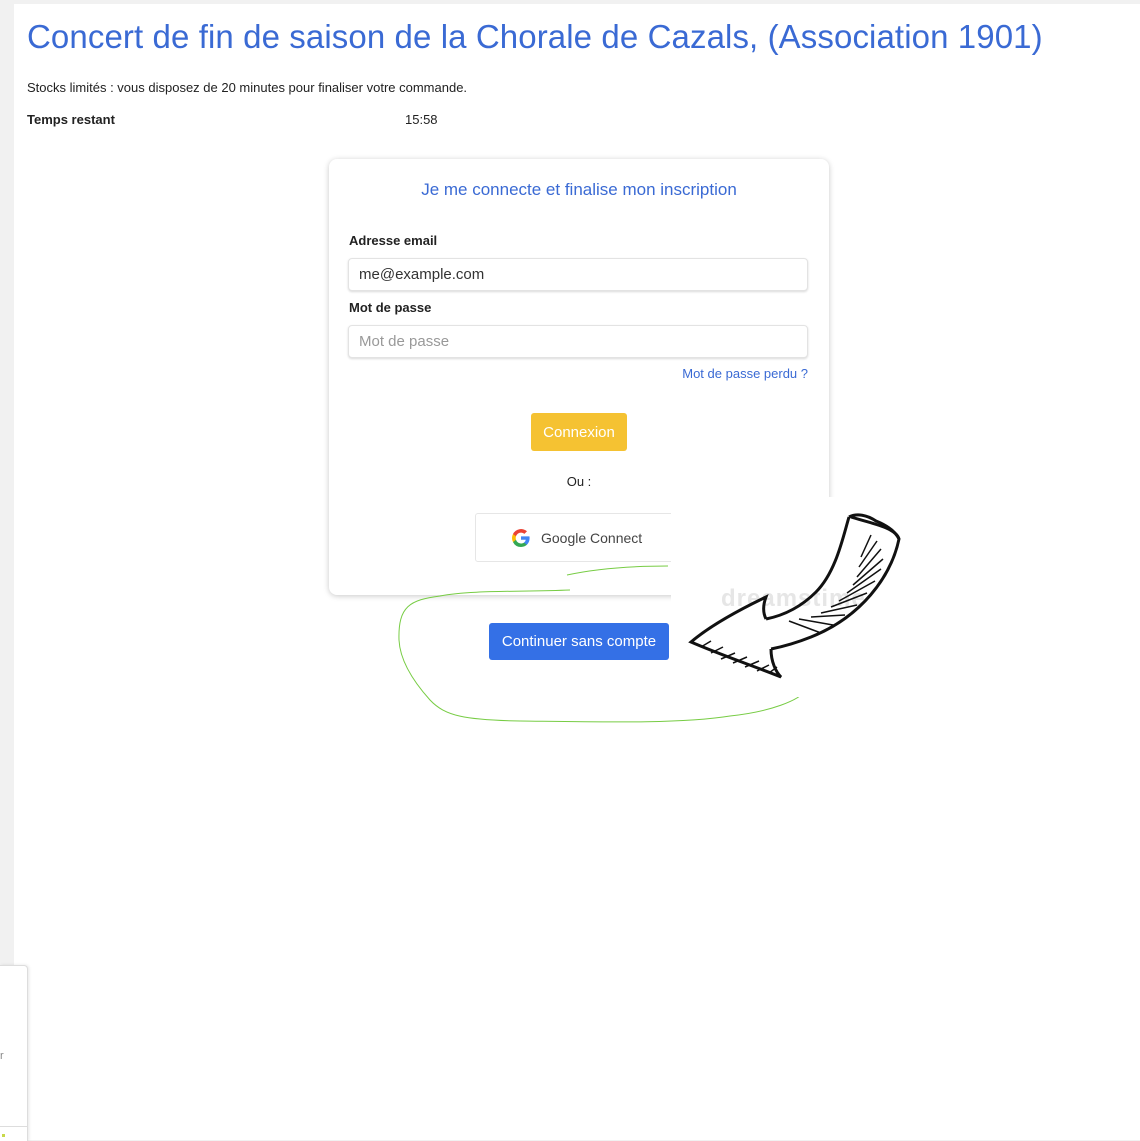 Image resolution: width=1140 pixels, height=1141 pixels. I want to click on side-panel-divider, so click(13, 1126).